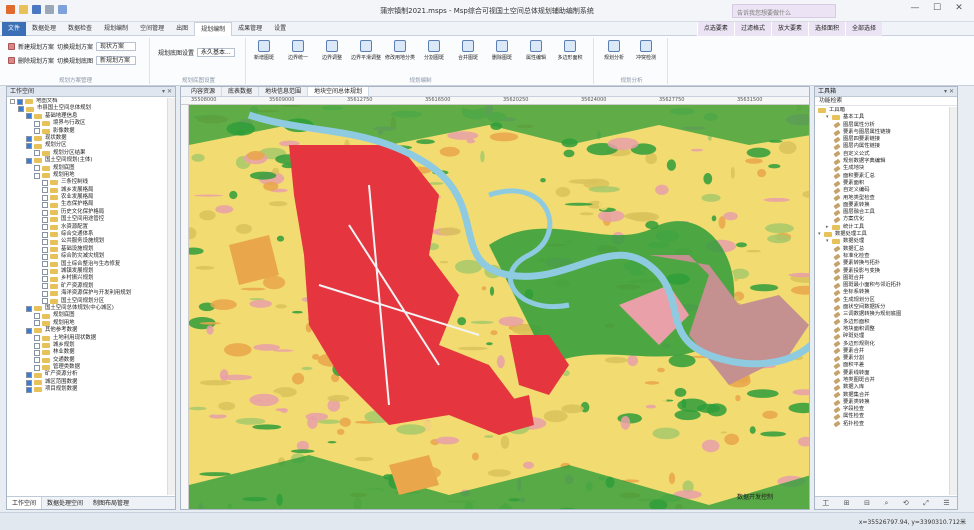 This screenshot has height=530, width=974. I want to click on ribbon-button: 边界调整, so click(332, 50).